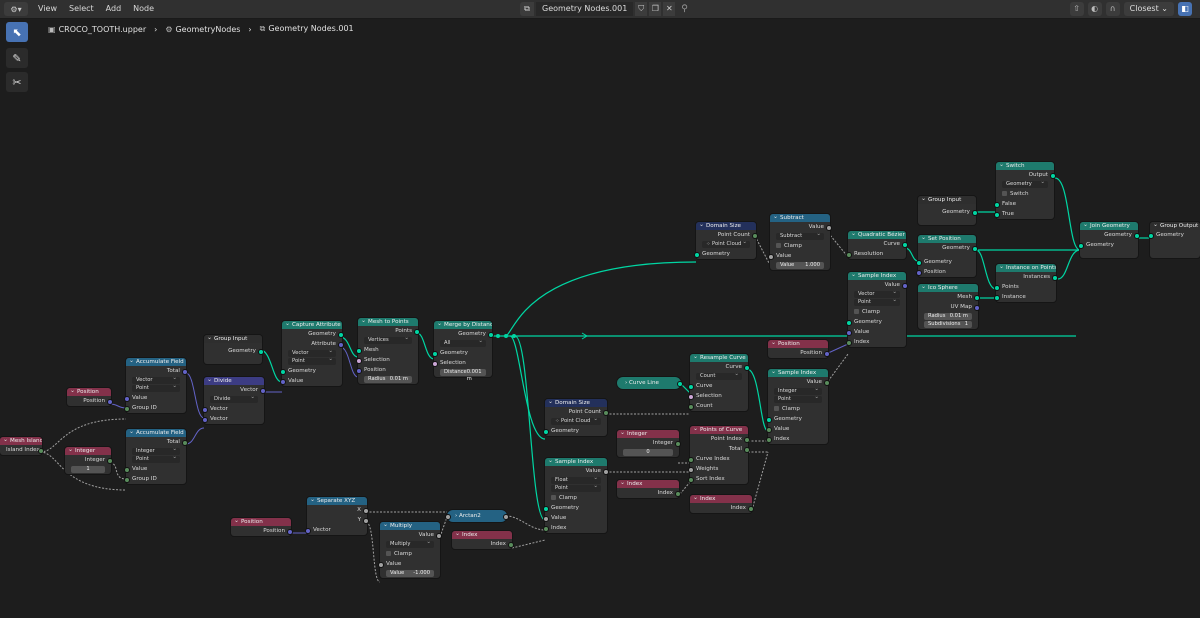  Describe the element at coordinates (722, 504) in the screenshot. I see `node-index: Index Index` at that location.